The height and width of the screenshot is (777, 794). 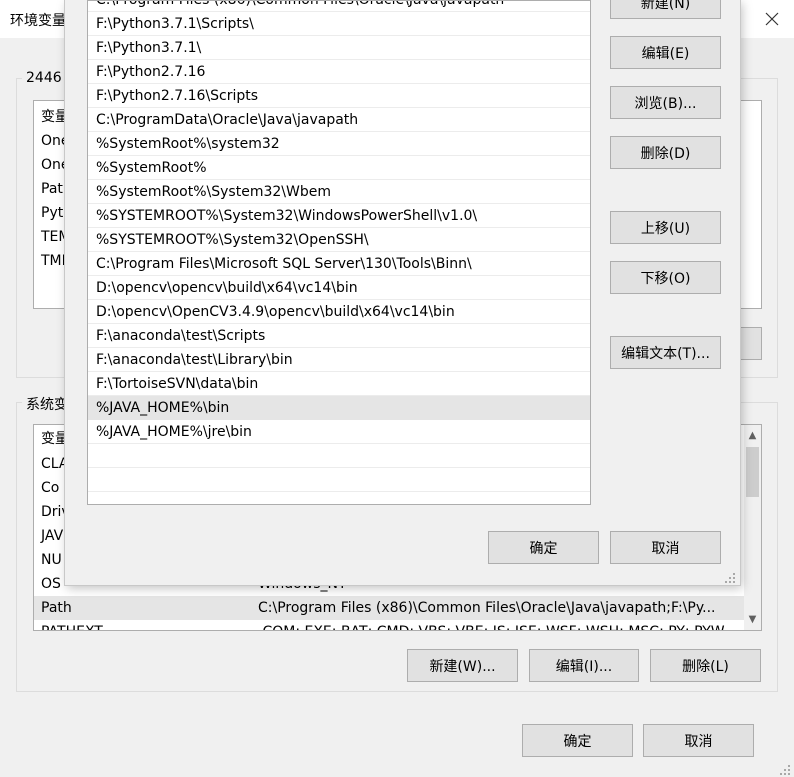 What do you see at coordinates (339, 144) in the screenshot?
I see `list-item: %SystemRoot%\system32` at bounding box center [339, 144].